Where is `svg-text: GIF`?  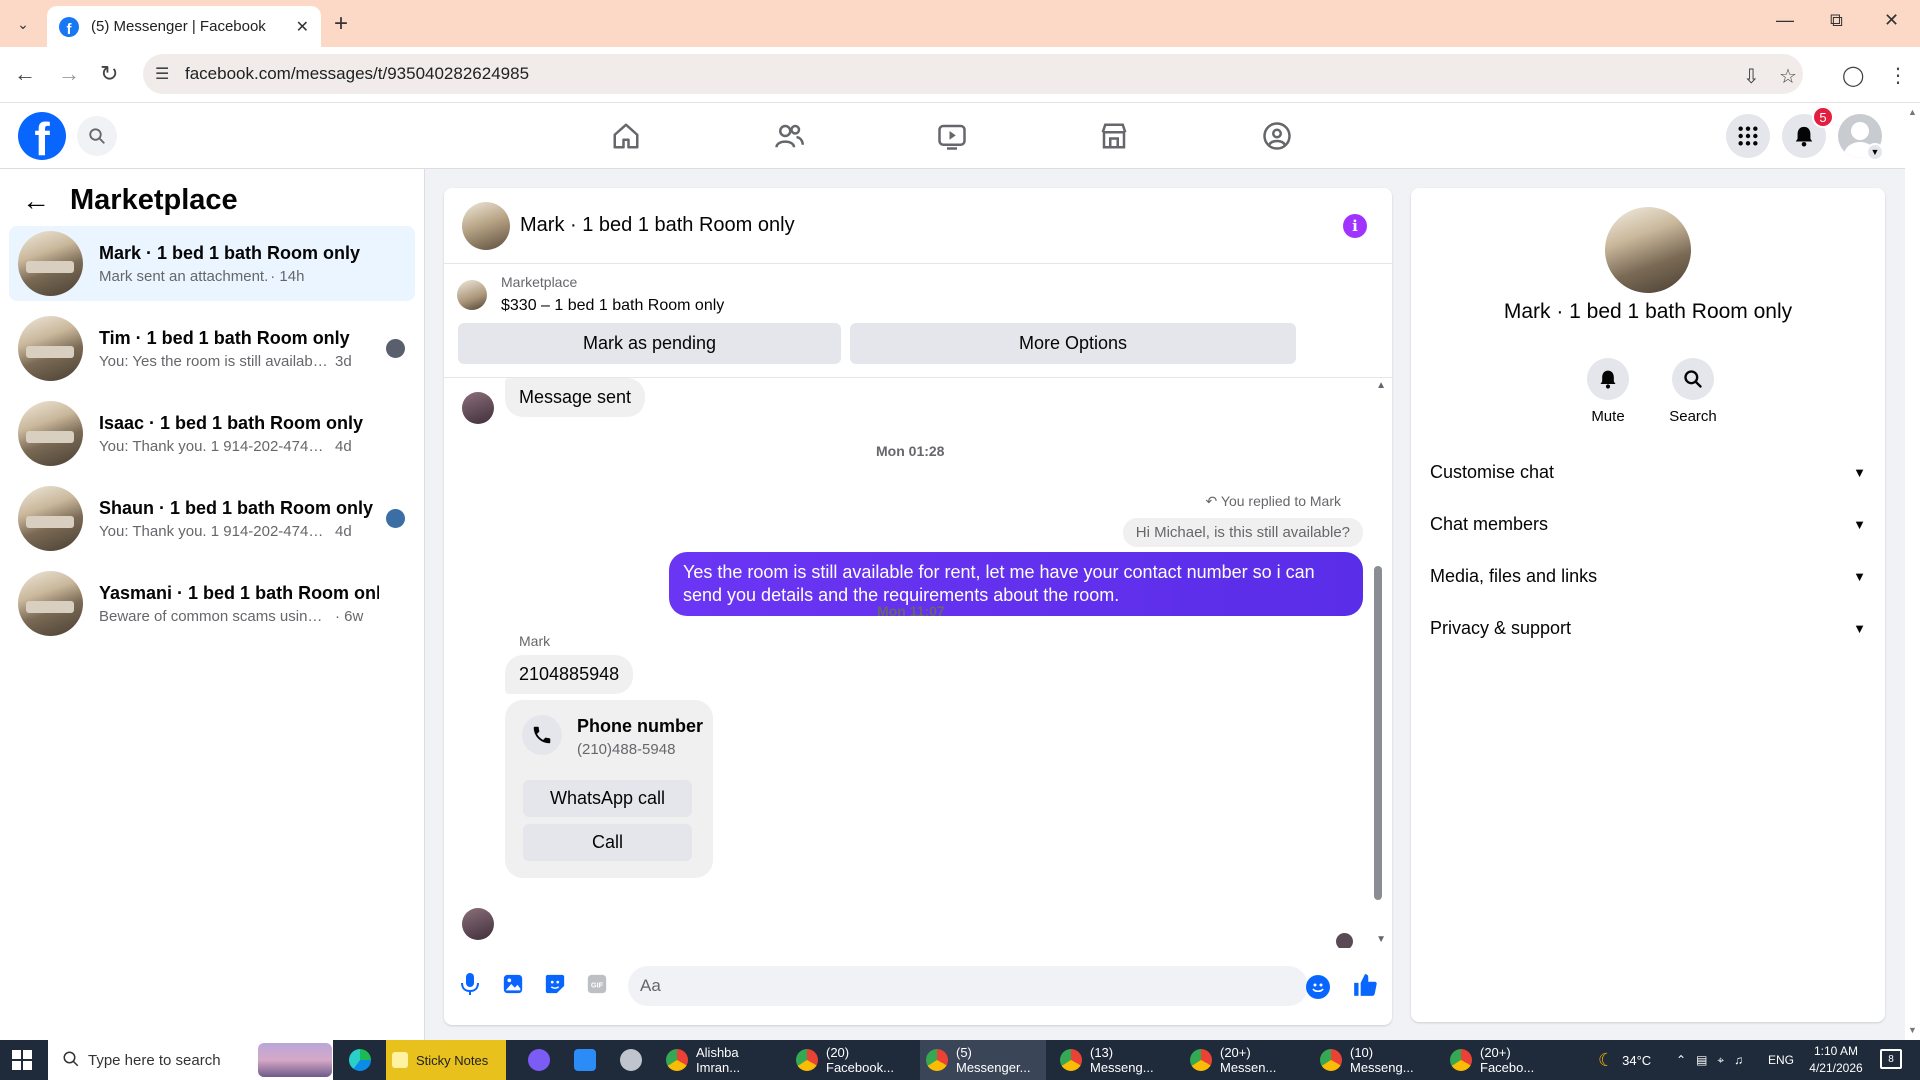
svg-text: GIF is located at coordinates (597, 985).